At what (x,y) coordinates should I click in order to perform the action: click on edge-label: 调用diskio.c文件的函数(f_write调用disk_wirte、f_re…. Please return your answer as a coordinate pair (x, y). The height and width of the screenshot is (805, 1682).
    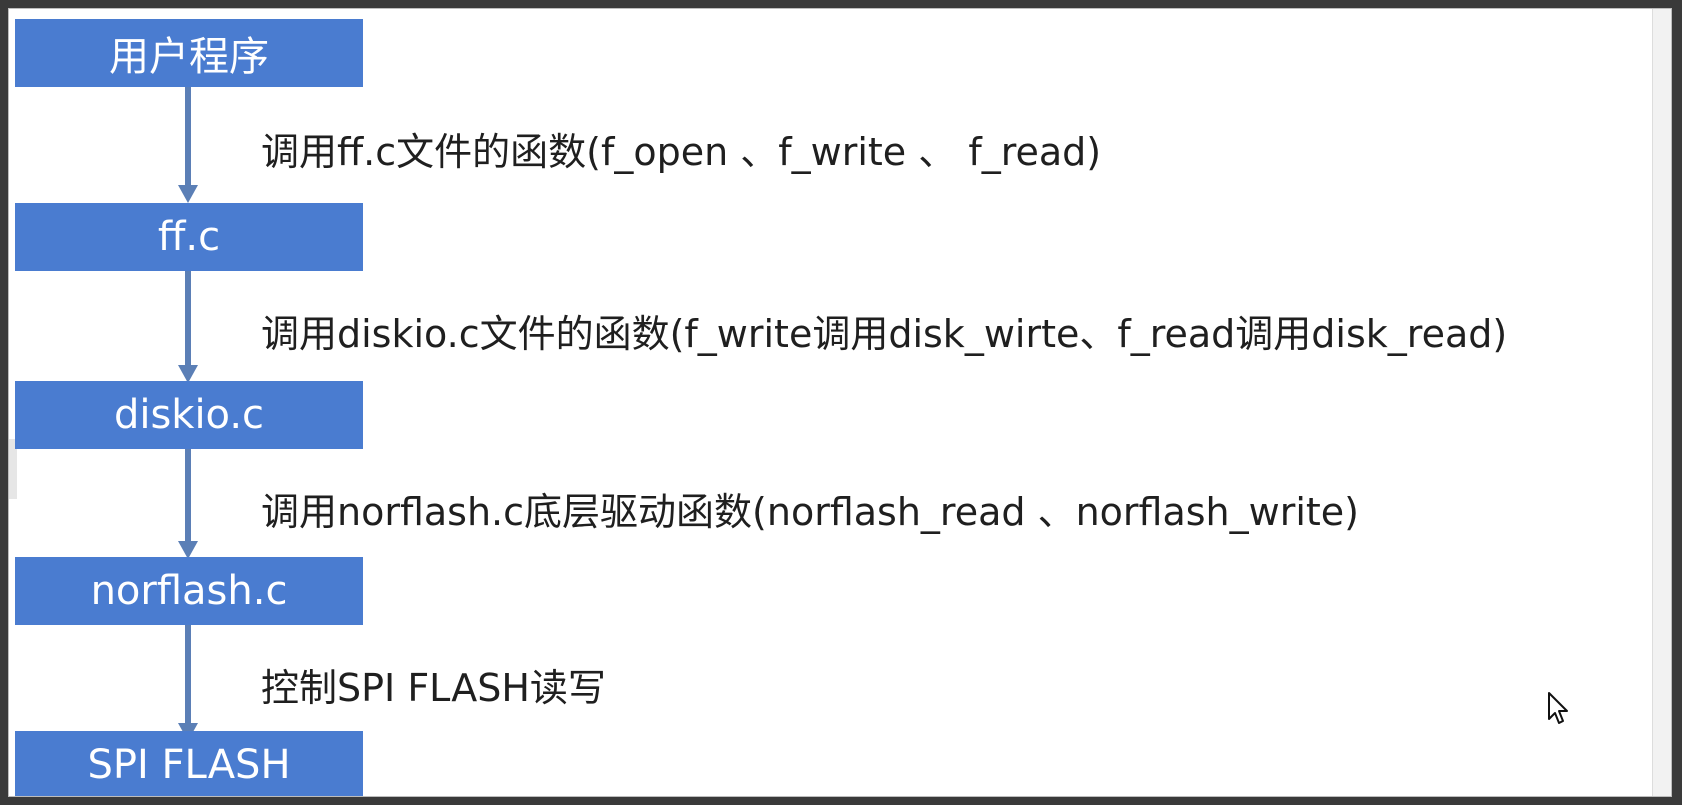
    Looking at the image, I should click on (884, 334).